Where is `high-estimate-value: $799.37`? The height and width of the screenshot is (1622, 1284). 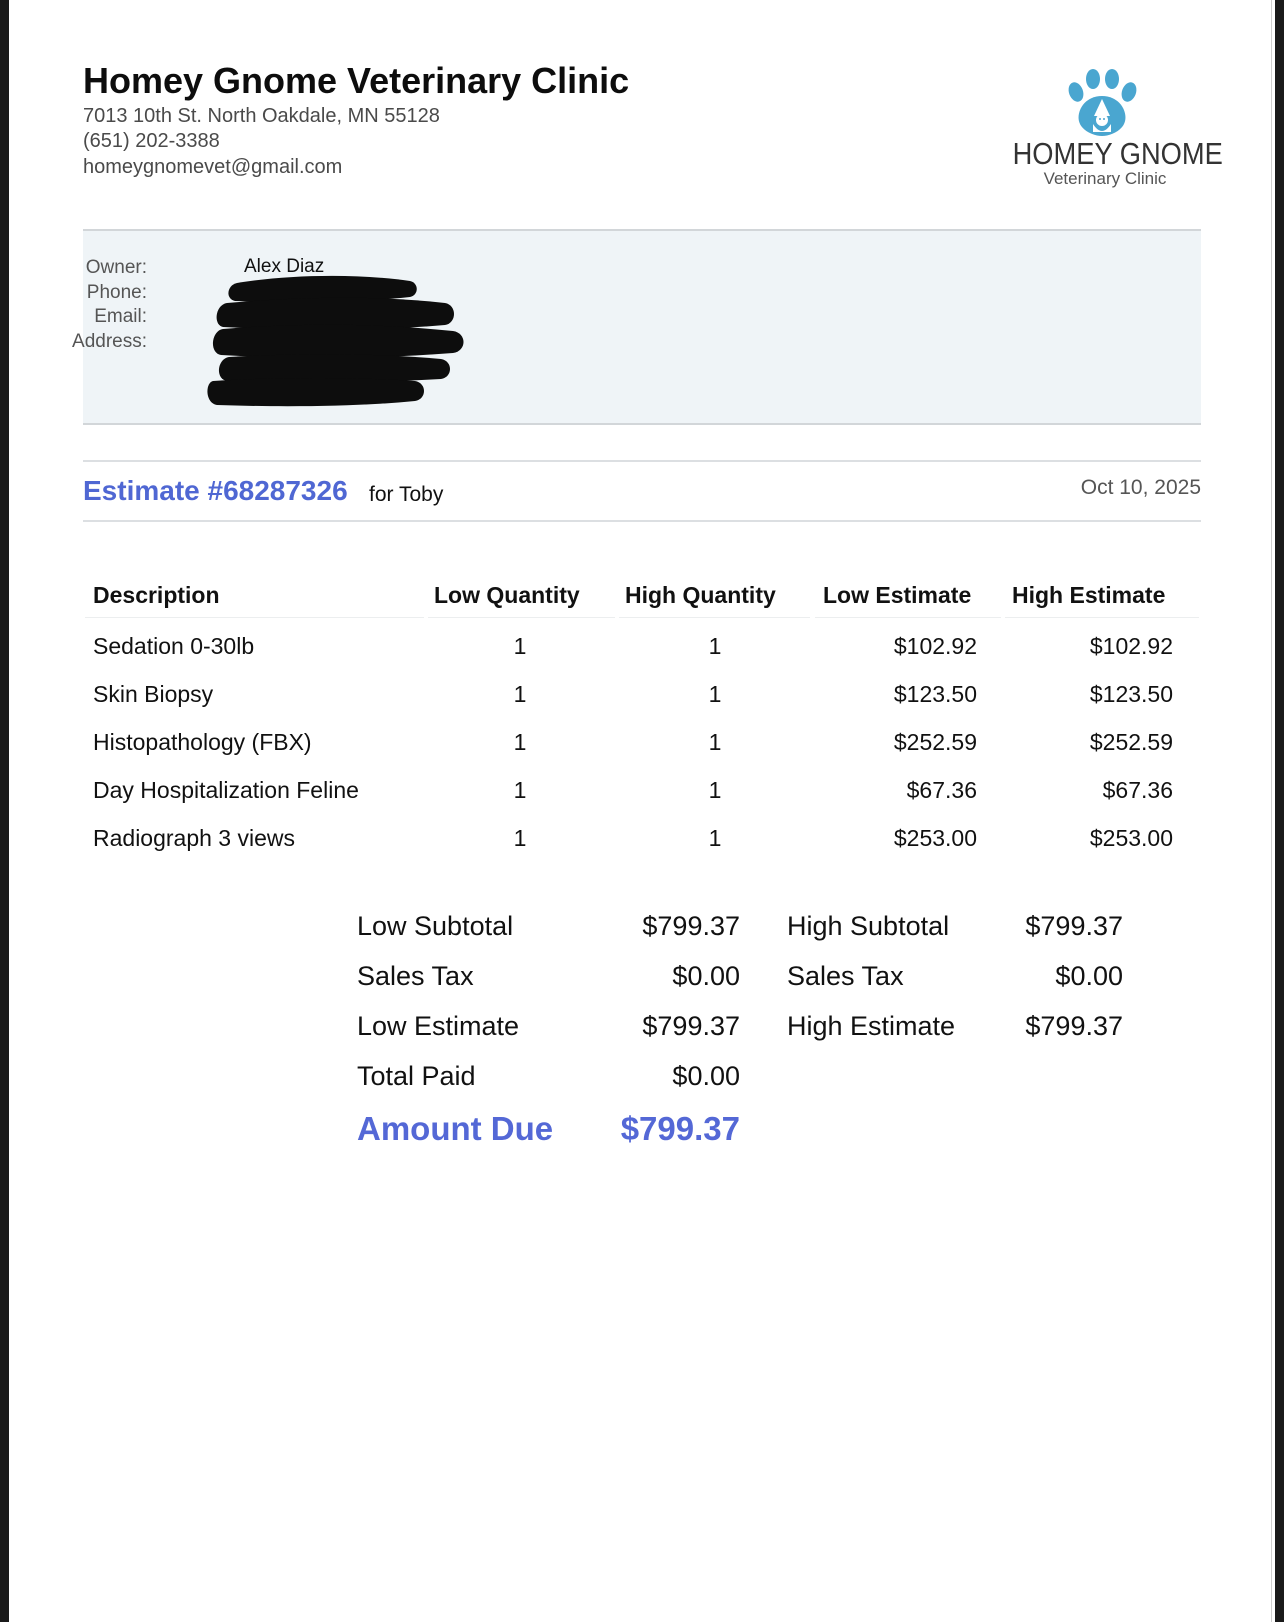
high-estimate-value: $799.37 is located at coordinates (1074, 1026).